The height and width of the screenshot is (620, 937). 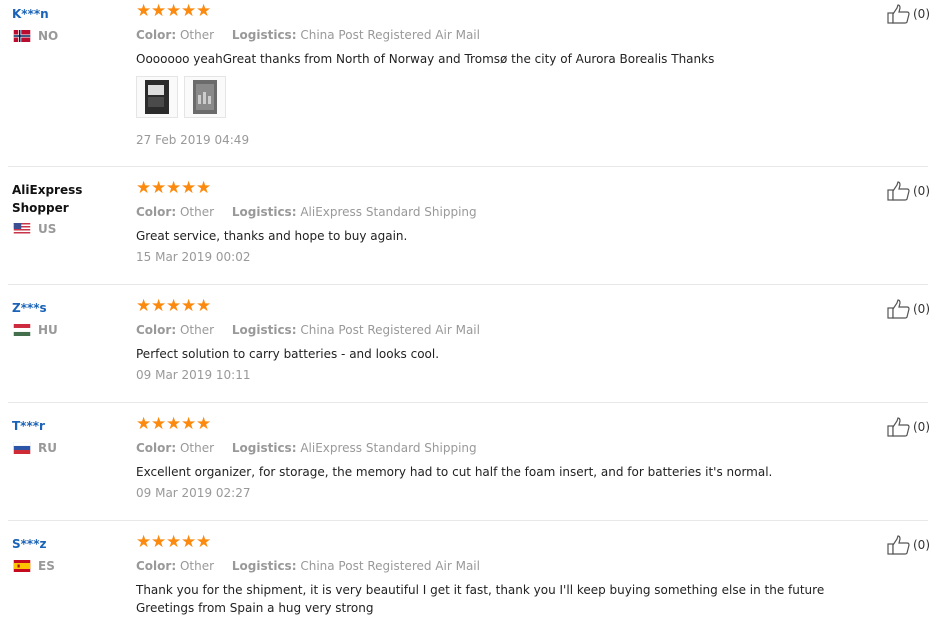 I want to click on review-date: 27 Feb 2019 04:49, so click(x=193, y=140).